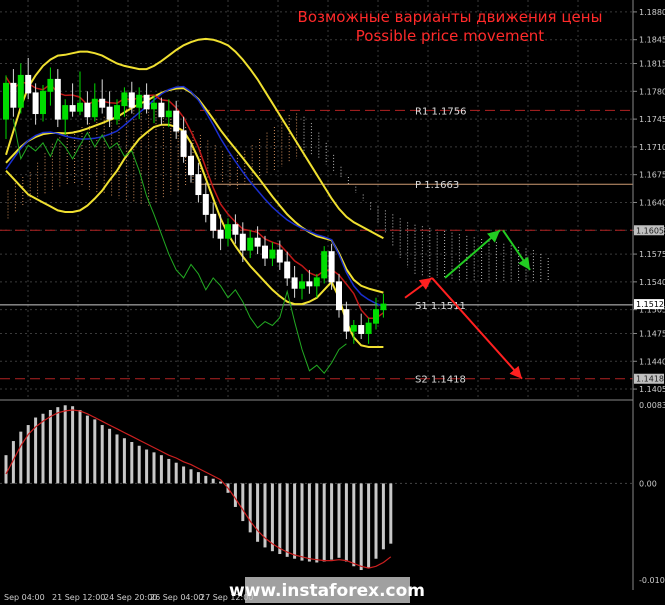  I want to click on price-tick-label: 1.1880, so click(652, 12).